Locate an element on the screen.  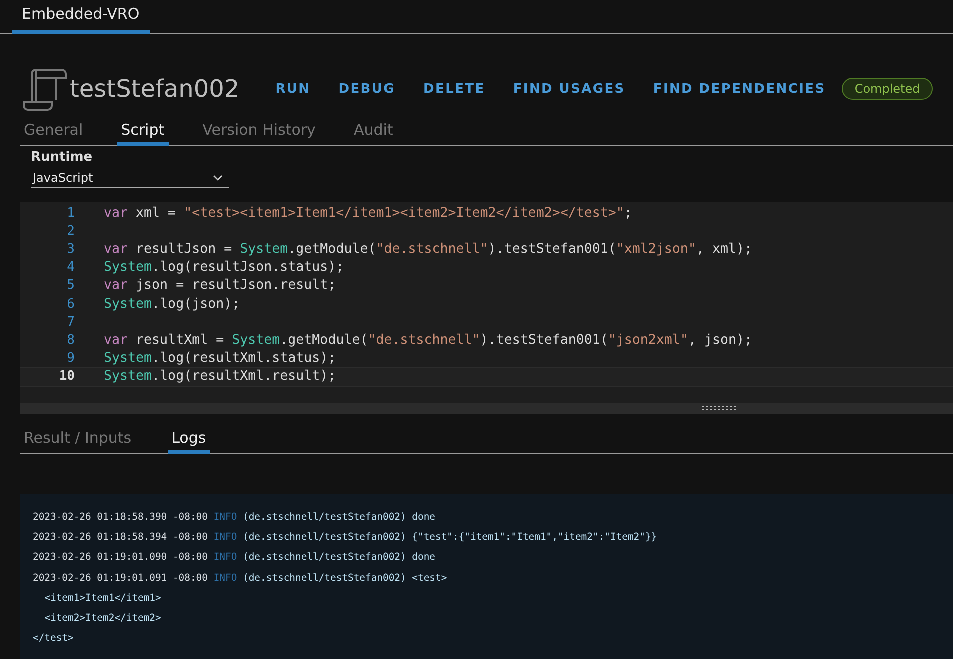
line-number: 5 is located at coordinates (70, 286).